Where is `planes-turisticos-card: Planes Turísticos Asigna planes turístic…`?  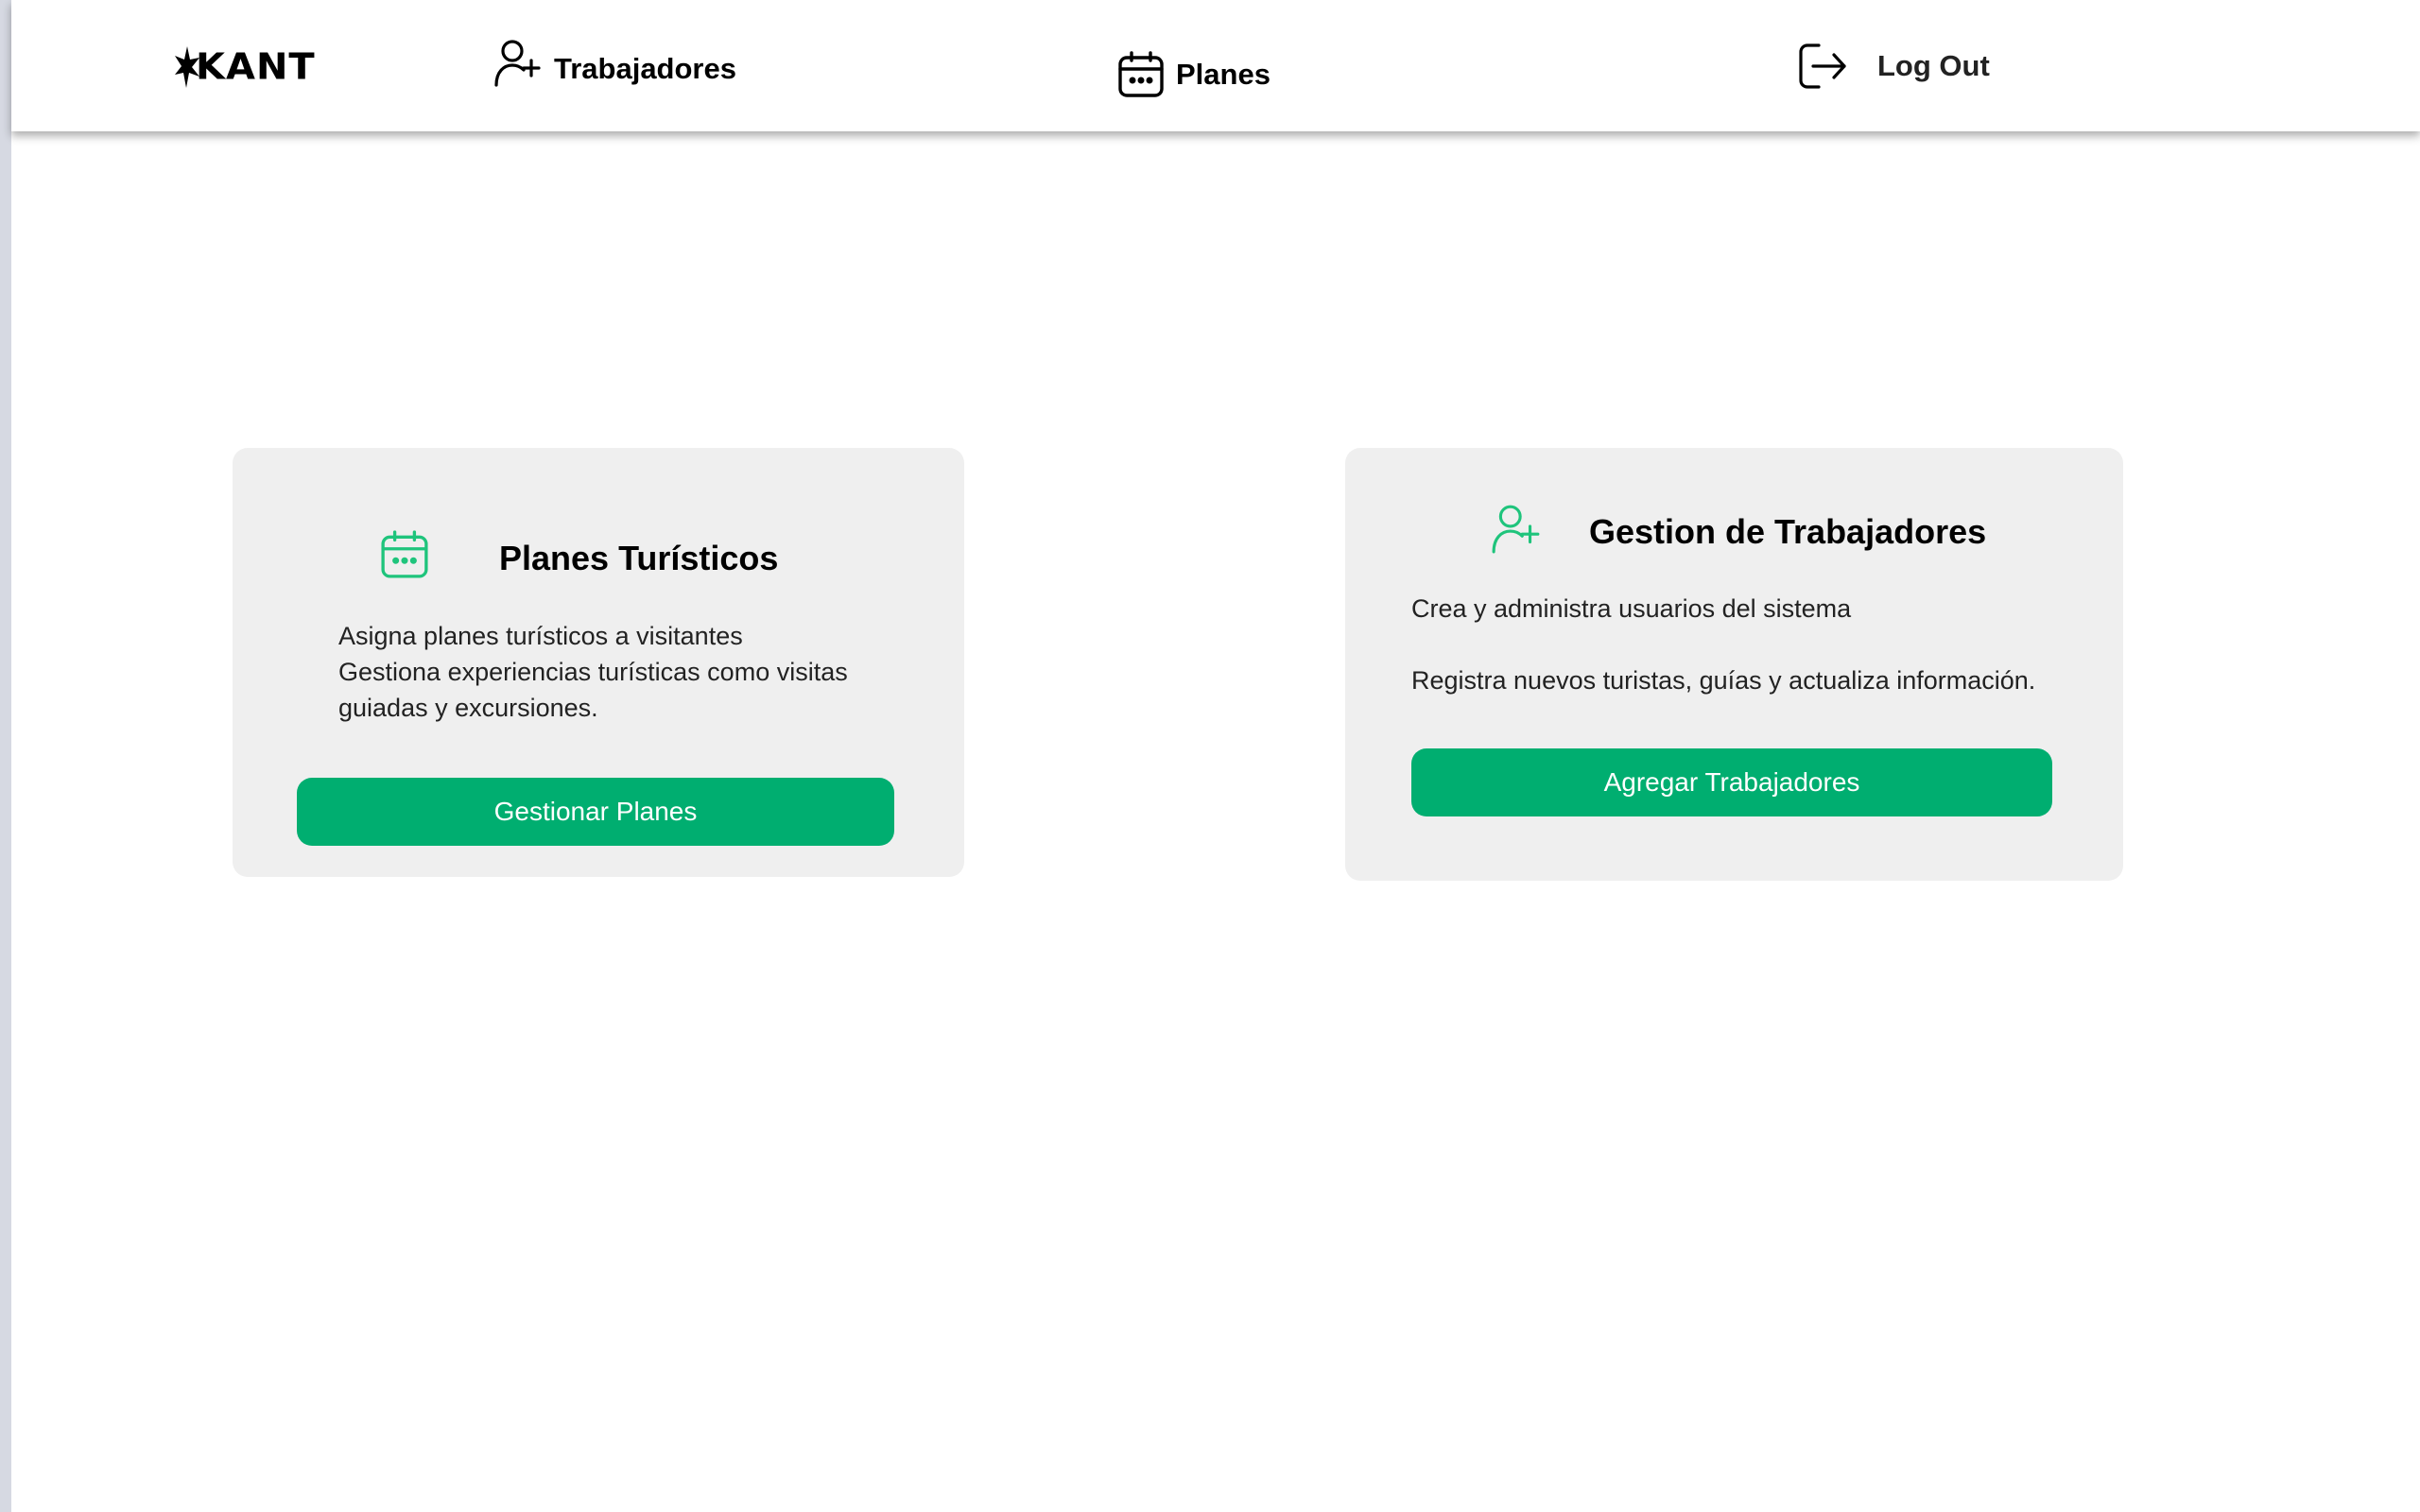
planes-turisticos-card: Planes Turísticos Asigna planes turístic… is located at coordinates (598, 662).